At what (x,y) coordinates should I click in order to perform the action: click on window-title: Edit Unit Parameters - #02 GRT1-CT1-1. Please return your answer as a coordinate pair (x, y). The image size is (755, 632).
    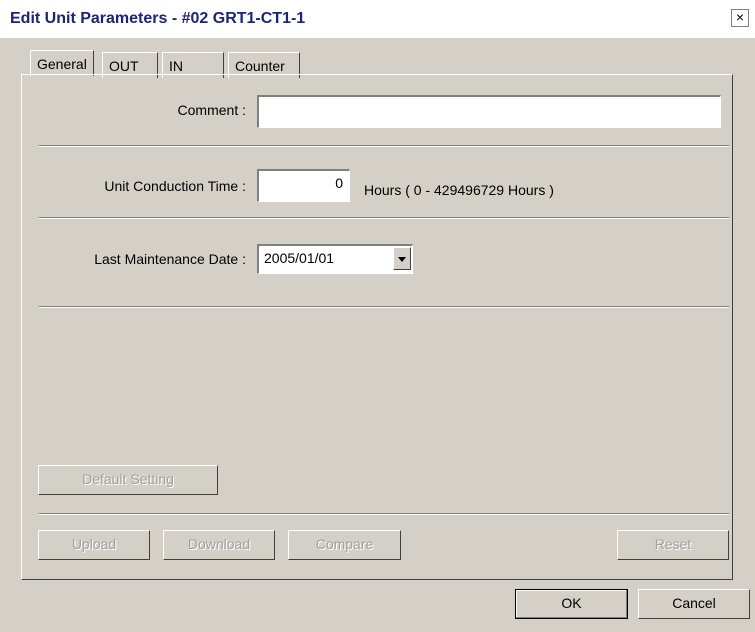
    Looking at the image, I should click on (158, 18).